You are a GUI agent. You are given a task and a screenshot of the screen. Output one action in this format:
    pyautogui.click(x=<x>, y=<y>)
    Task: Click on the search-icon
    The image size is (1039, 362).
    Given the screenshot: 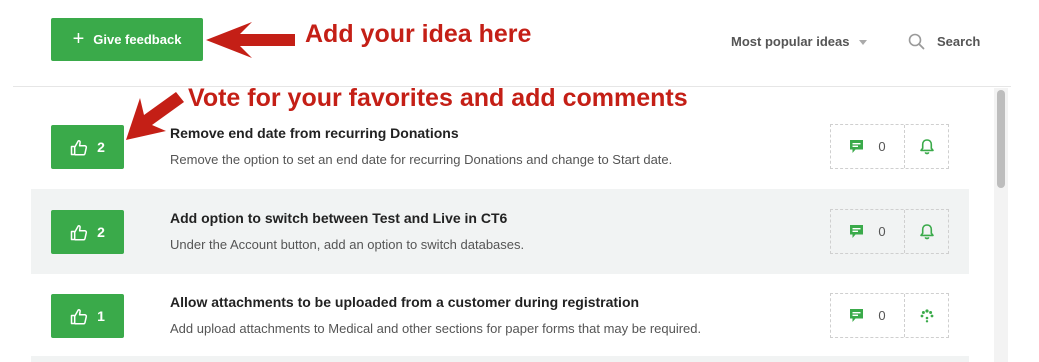 What is the action you would take?
    pyautogui.click(x=916, y=41)
    